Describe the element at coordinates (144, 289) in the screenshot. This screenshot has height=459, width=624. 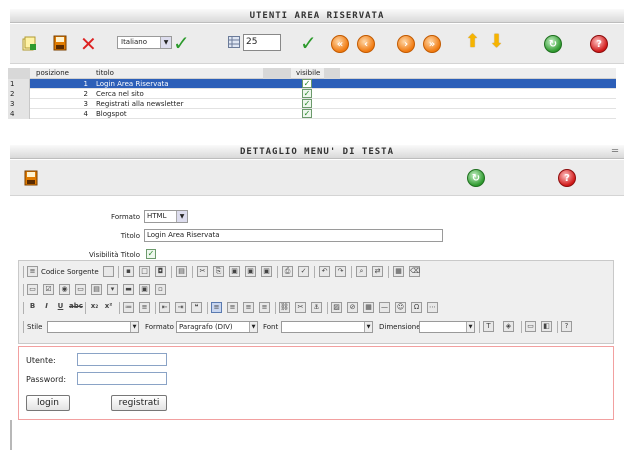
I see `image-button-icon: ▣` at that location.